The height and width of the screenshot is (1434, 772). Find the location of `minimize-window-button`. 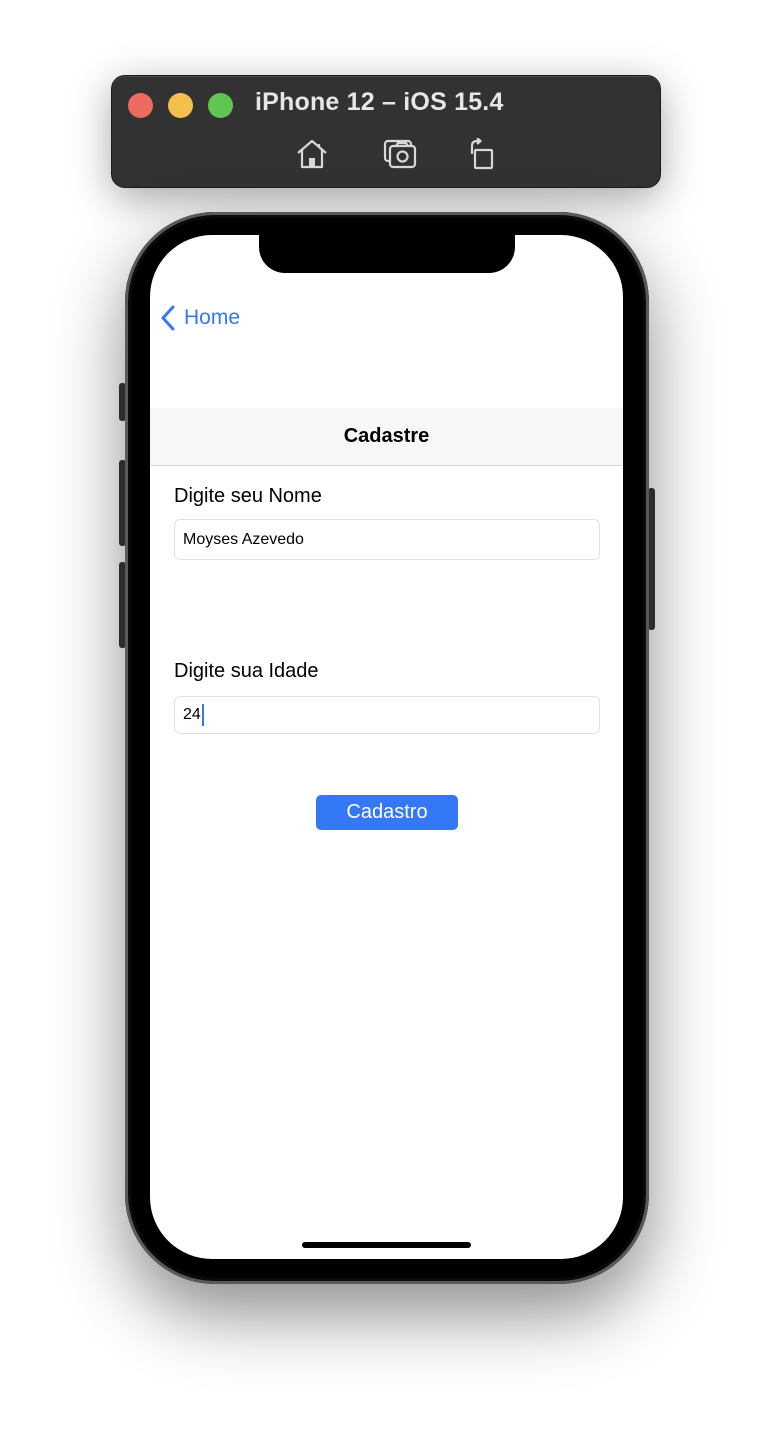

minimize-window-button is located at coordinates (180, 105).